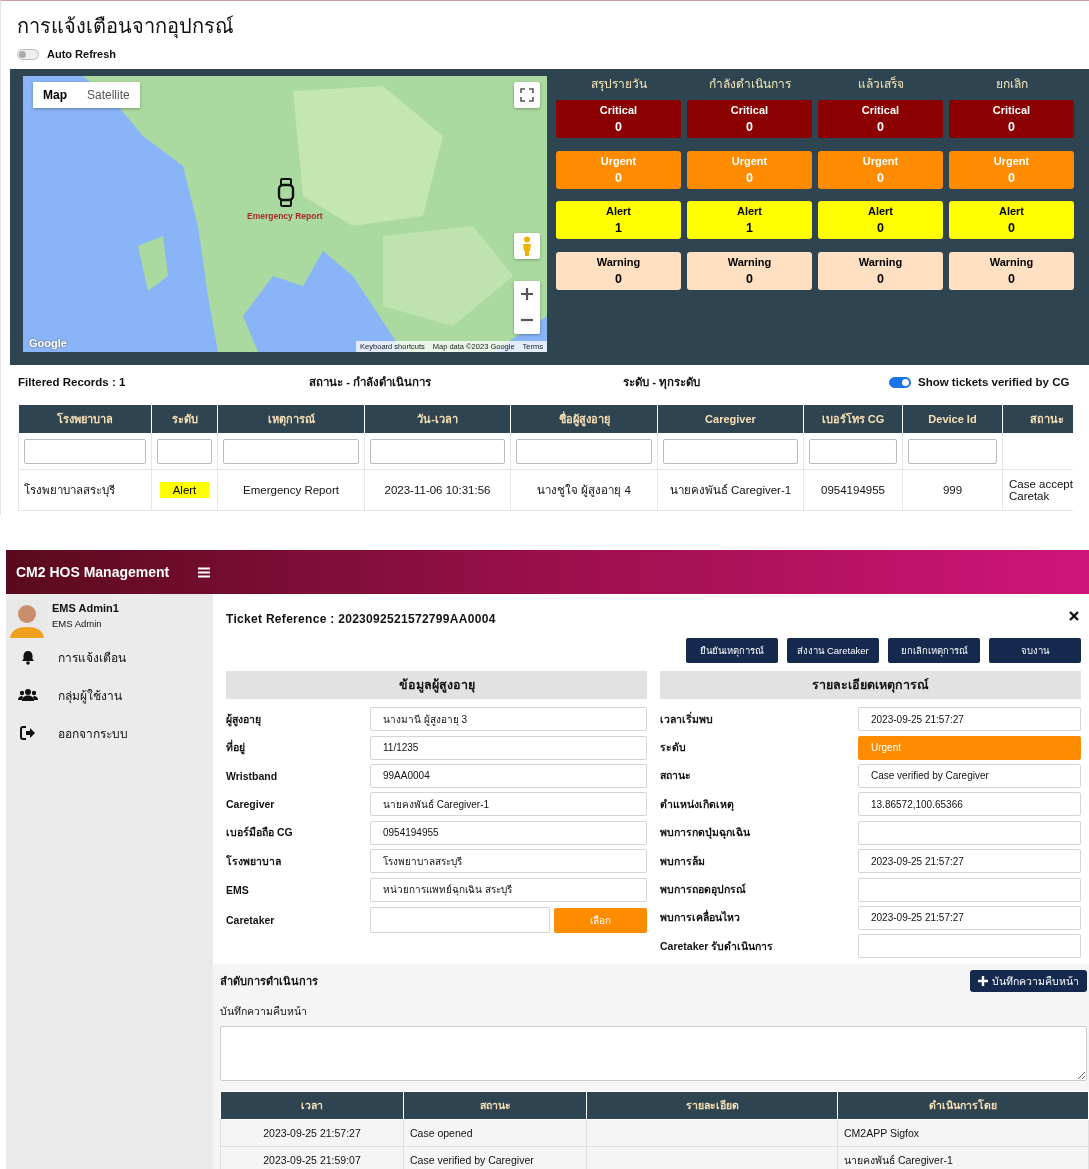 Image resolution: width=1089 pixels, height=1169 pixels. Describe the element at coordinates (184, 419) in the screenshot. I see `column-header: ระดับ` at that location.